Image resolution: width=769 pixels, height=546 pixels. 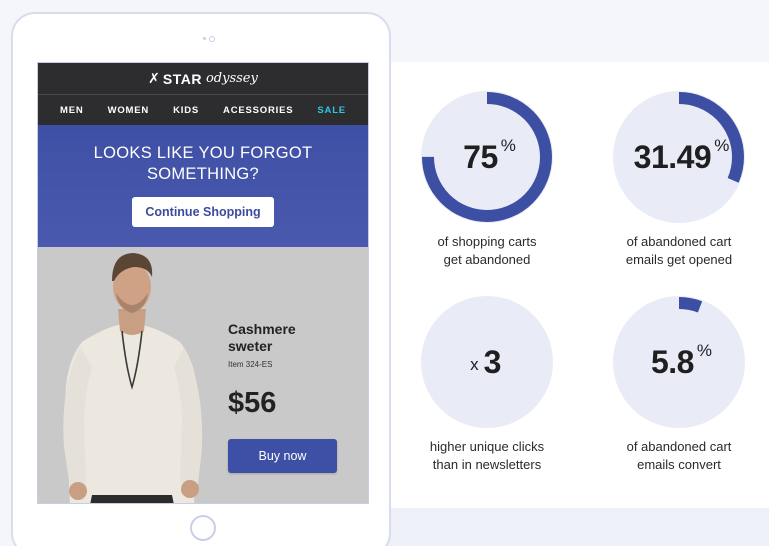 I want to click on stat-caption-line1: of shopping carts, so click(x=487, y=241).